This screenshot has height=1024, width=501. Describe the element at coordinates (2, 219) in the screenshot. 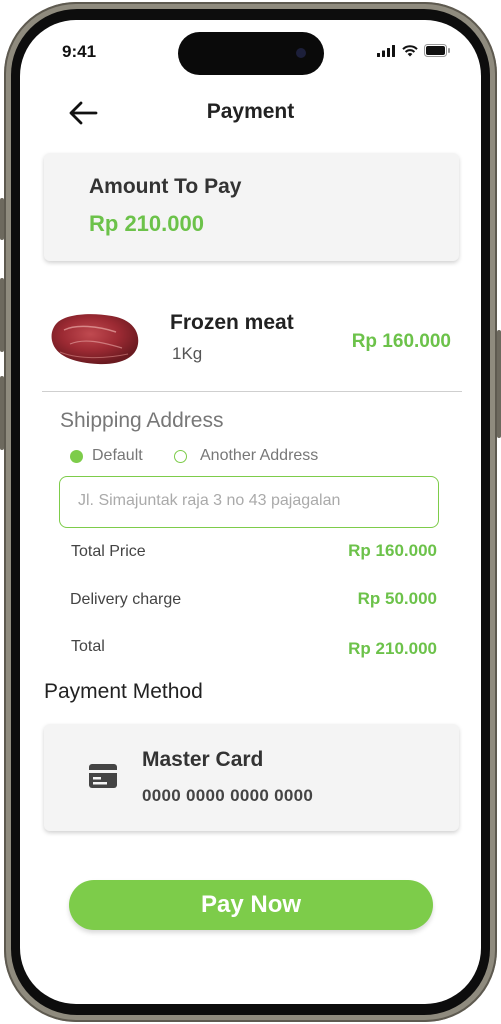

I see `action-button` at that location.